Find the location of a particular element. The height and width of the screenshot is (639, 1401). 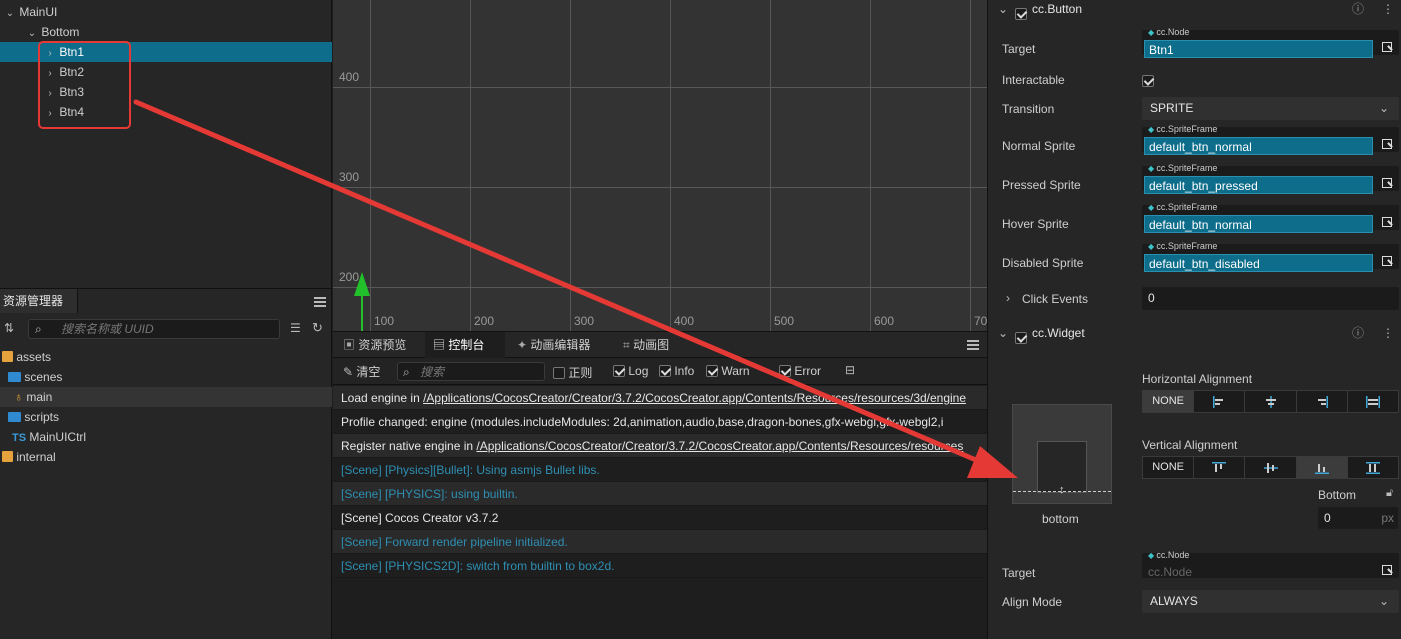

regex-checkbox is located at coordinates (559, 373).